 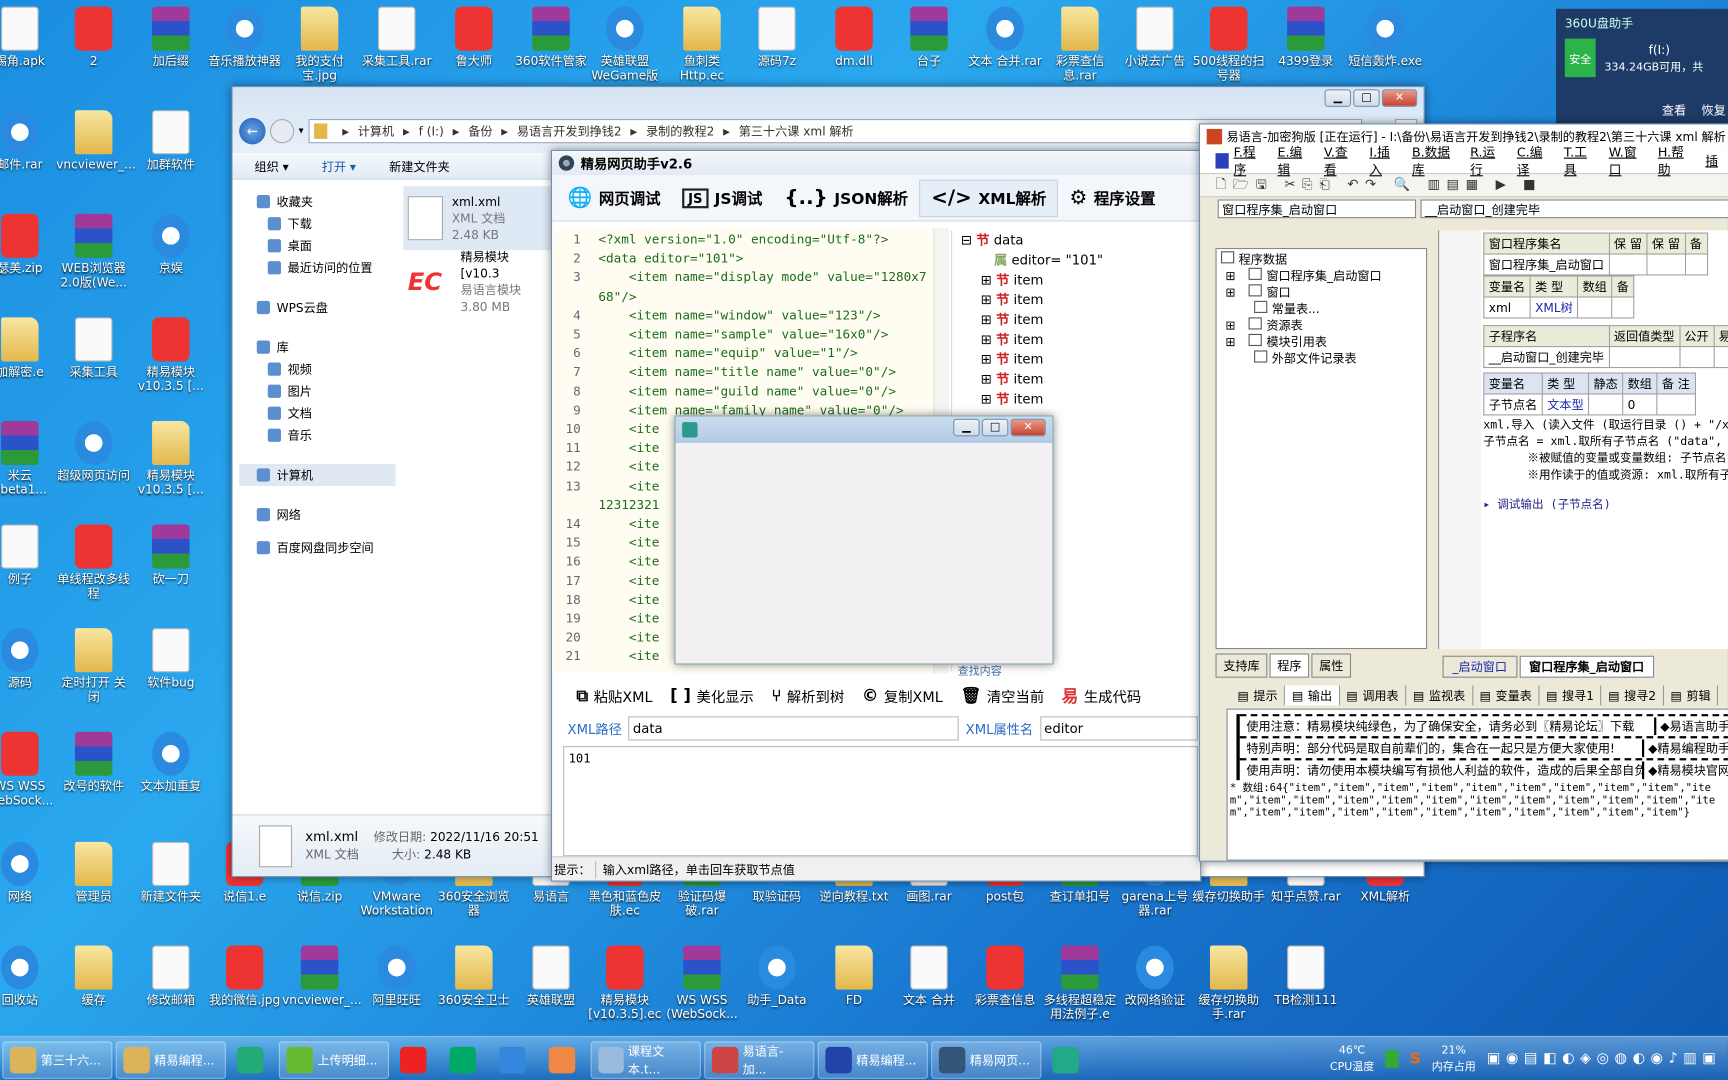 I want to click on desktop-icon: 例子, so click(x=28, y=555).